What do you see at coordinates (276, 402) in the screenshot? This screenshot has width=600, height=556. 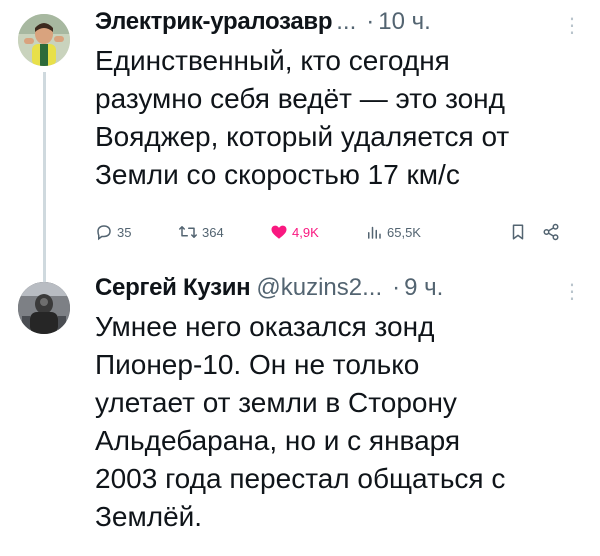 I see `tweet-text-line: улетает от земли в Сторону` at bounding box center [276, 402].